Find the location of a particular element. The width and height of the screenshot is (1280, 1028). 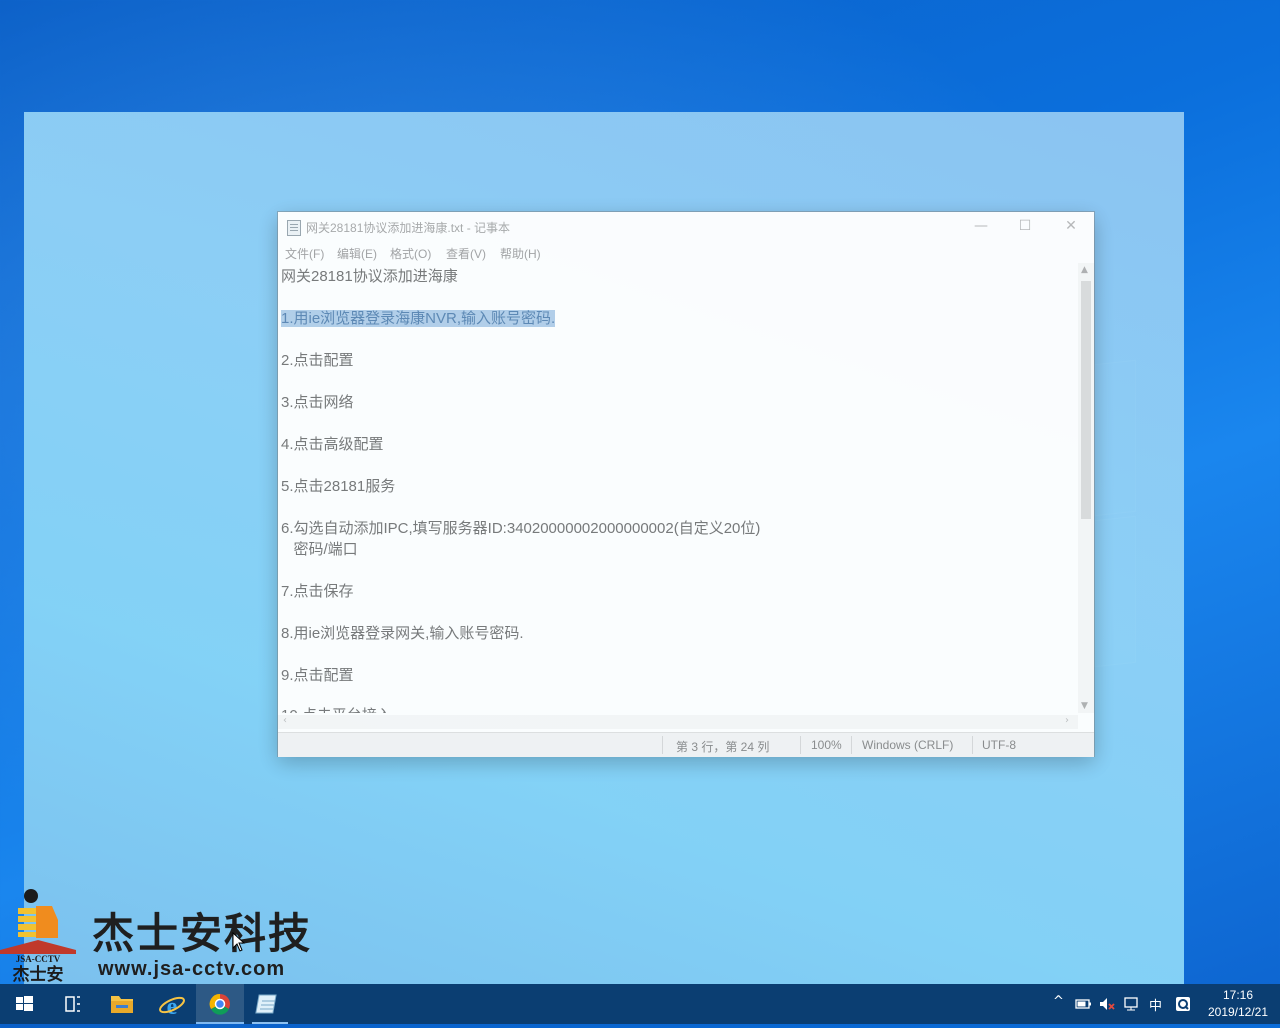

scroll-right-arrow-icon: › is located at coordinates (1067, 720).